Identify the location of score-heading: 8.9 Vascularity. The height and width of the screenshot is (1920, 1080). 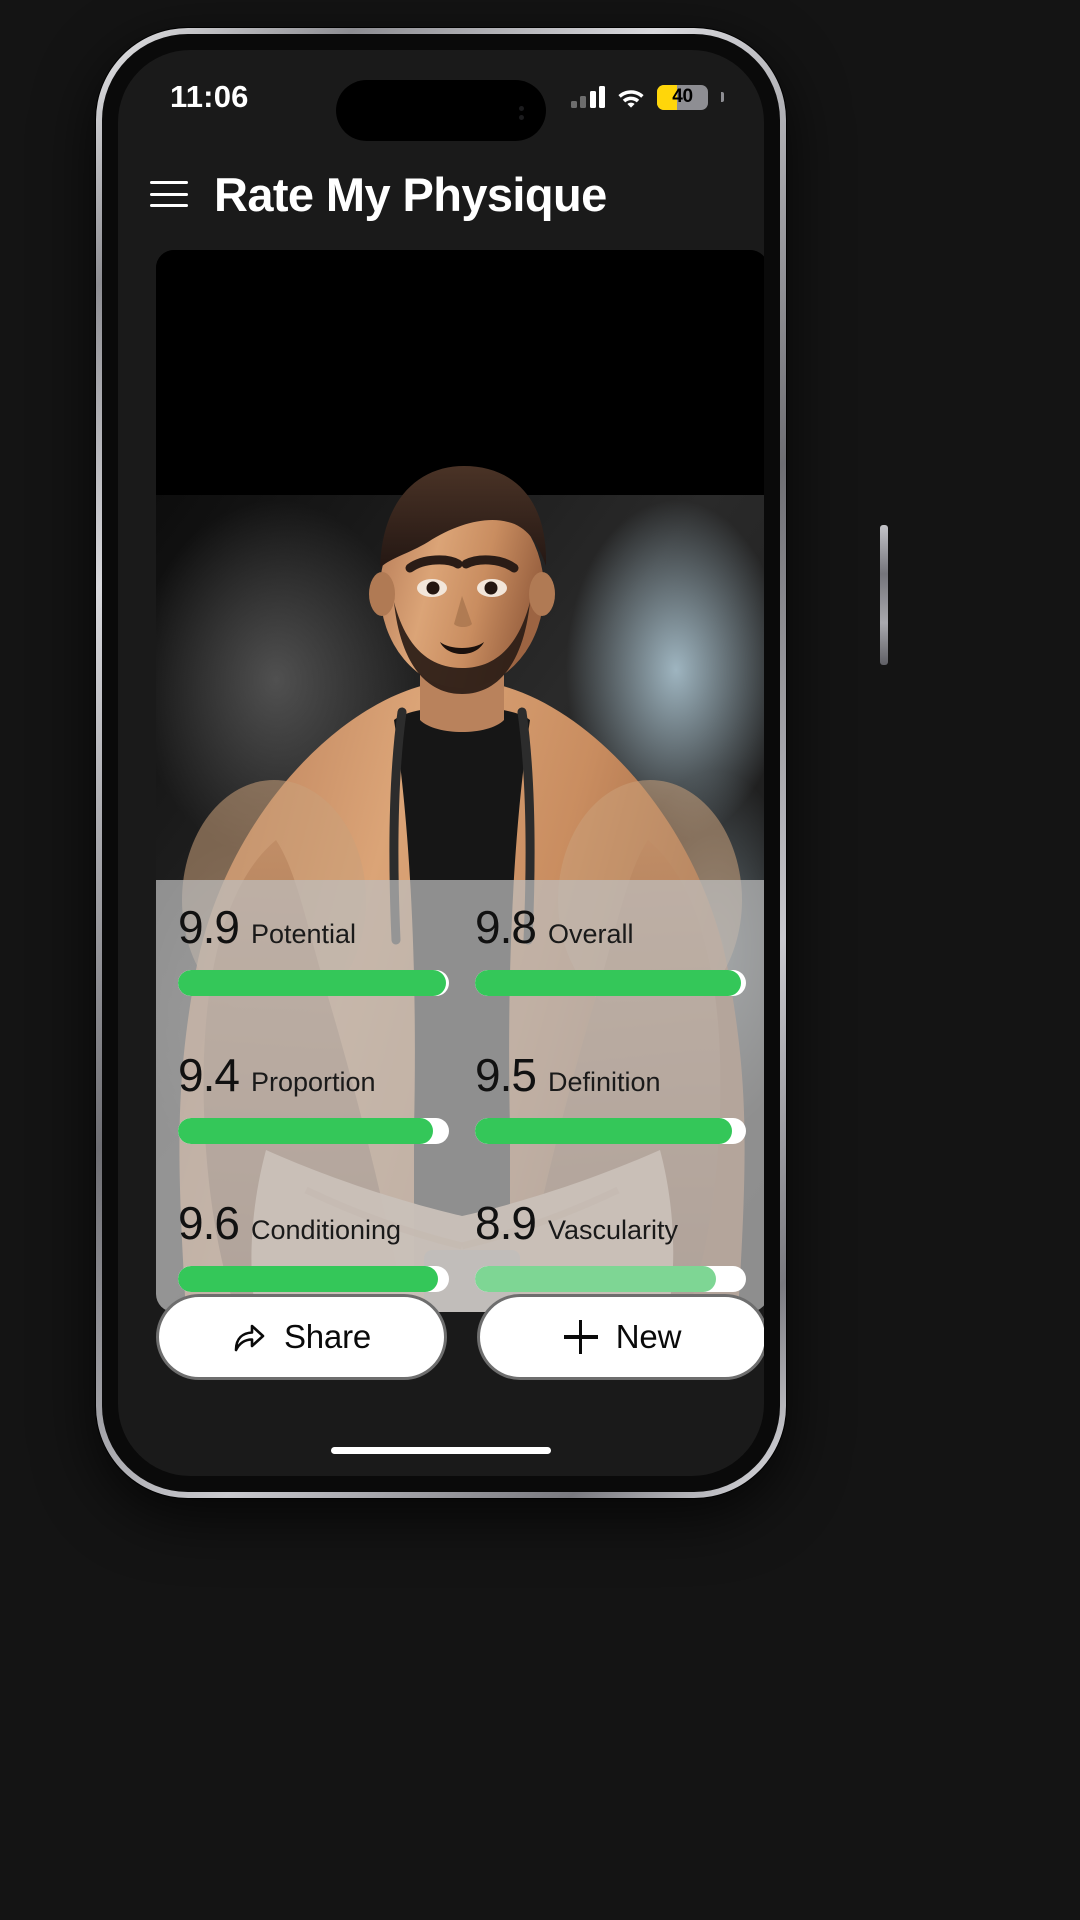
(610, 1223).